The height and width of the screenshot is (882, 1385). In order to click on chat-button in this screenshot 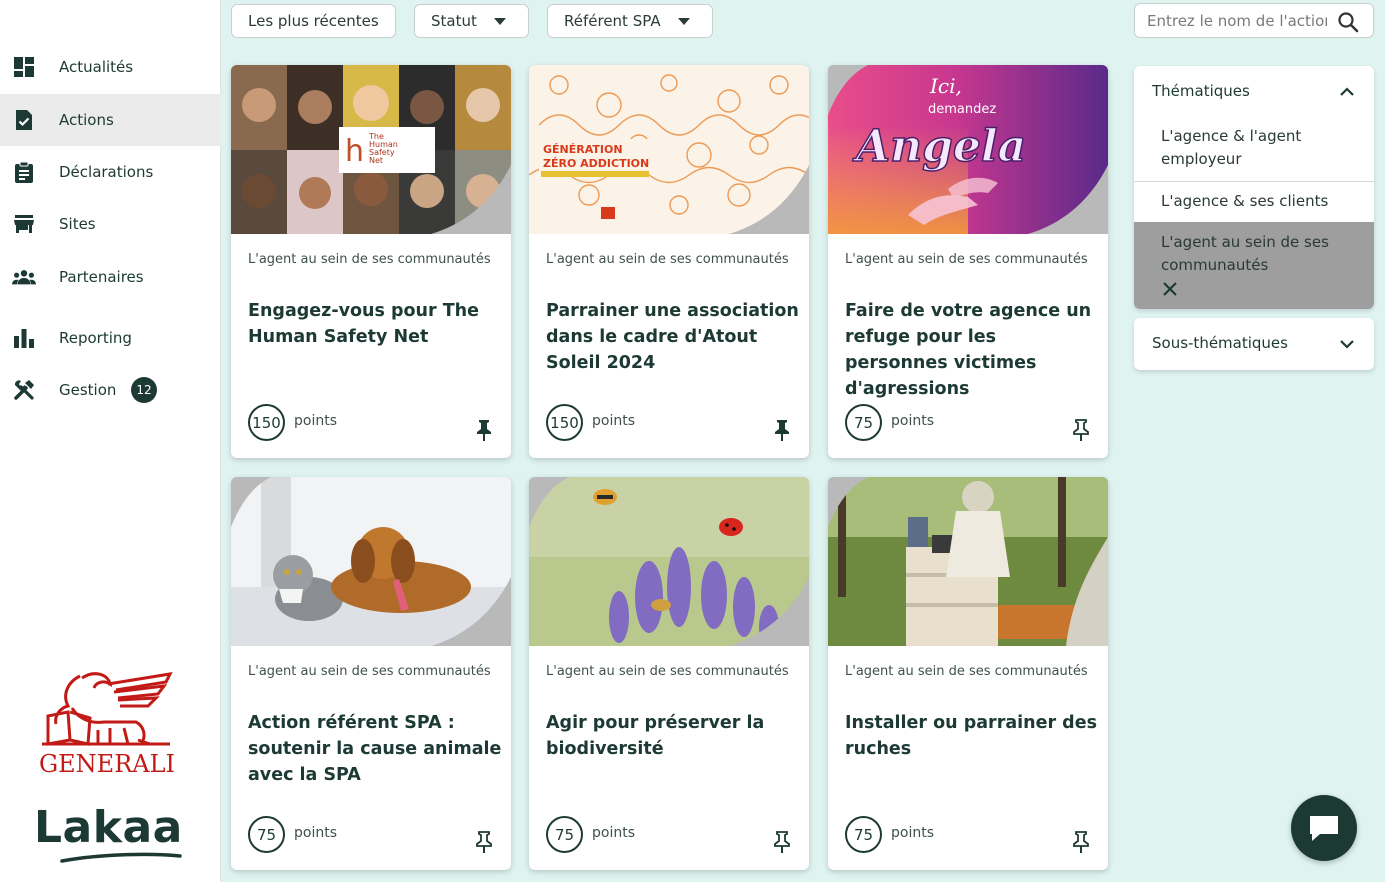, I will do `click(1324, 828)`.